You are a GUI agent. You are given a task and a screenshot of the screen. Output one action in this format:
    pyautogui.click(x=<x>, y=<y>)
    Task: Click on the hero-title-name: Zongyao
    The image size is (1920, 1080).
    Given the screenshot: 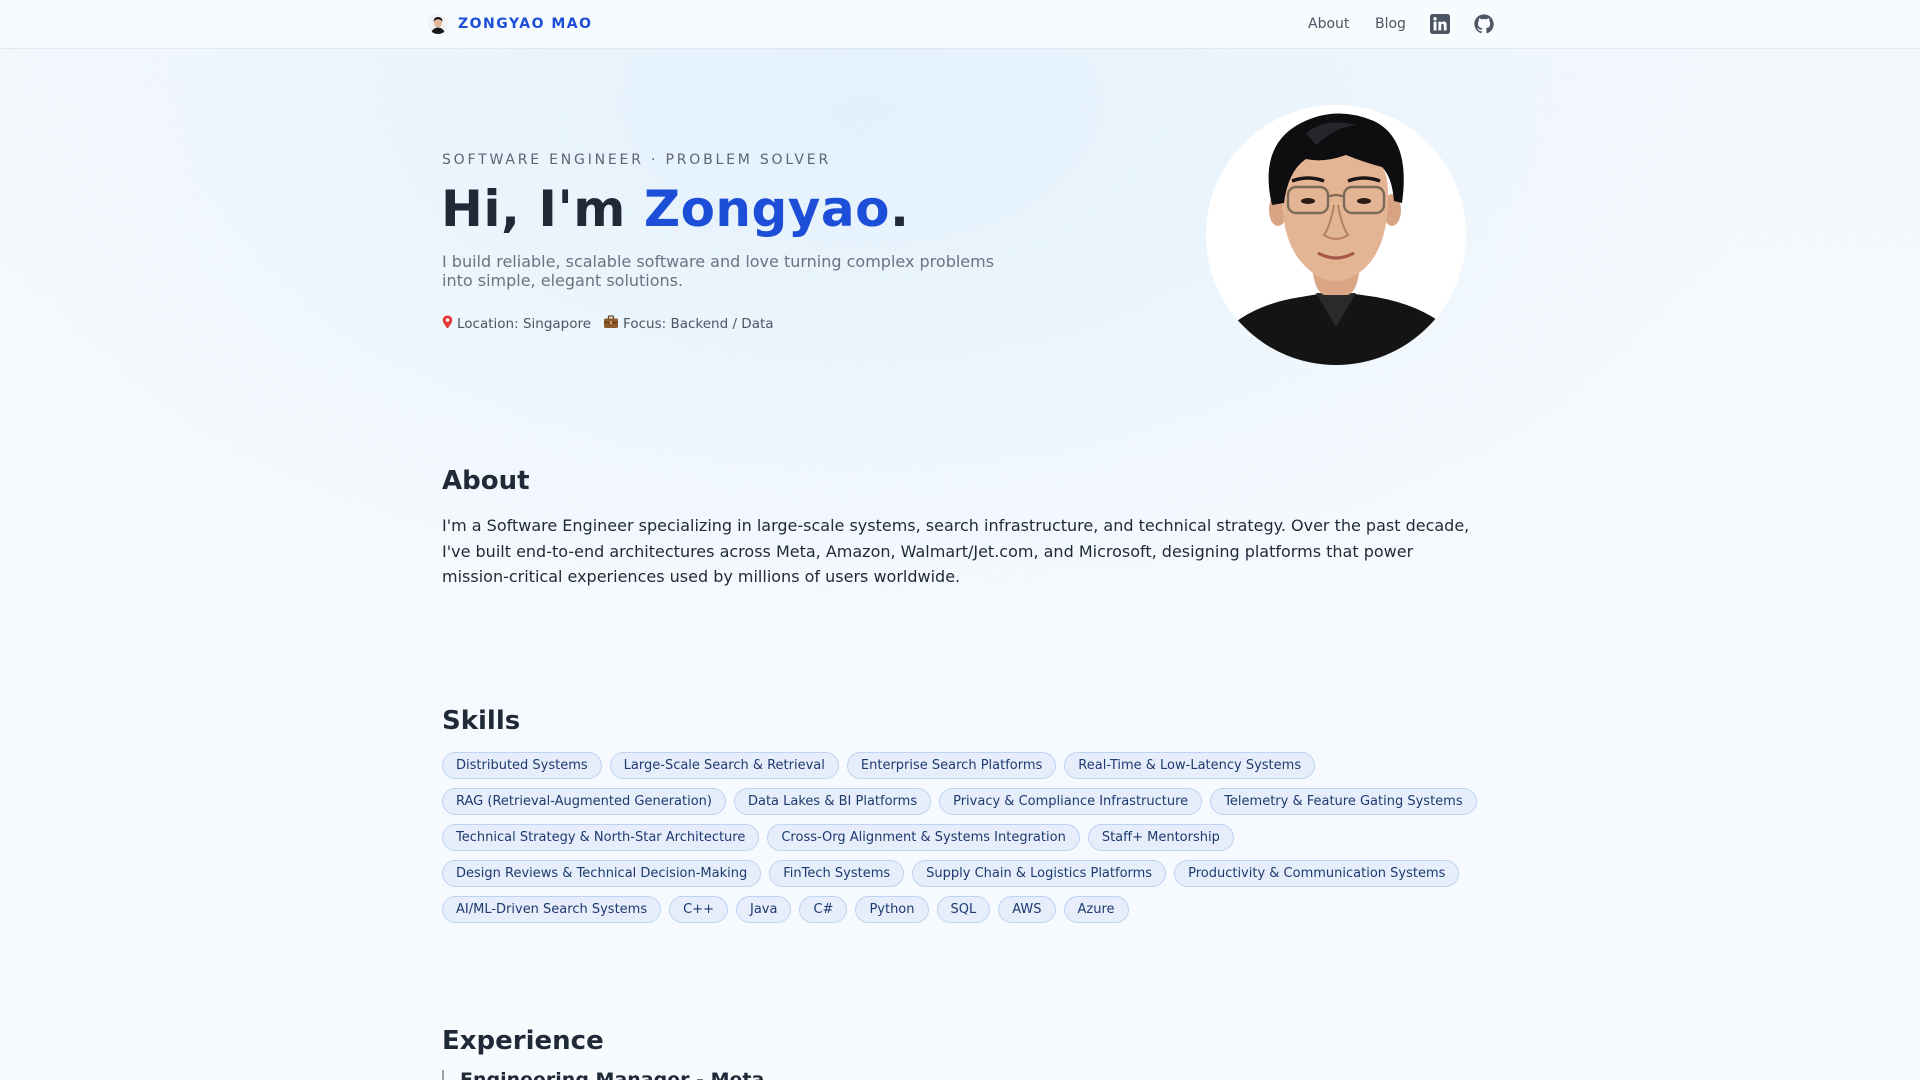 What is the action you would take?
    pyautogui.click(x=766, y=209)
    